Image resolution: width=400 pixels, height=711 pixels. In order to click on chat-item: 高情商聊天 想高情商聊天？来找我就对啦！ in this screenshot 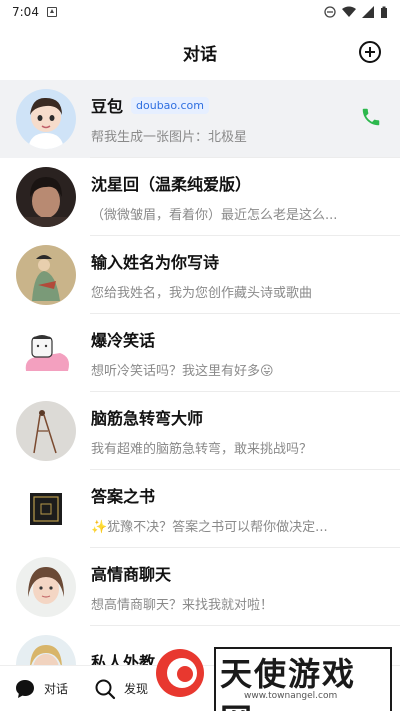, I will do `click(200, 587)`.